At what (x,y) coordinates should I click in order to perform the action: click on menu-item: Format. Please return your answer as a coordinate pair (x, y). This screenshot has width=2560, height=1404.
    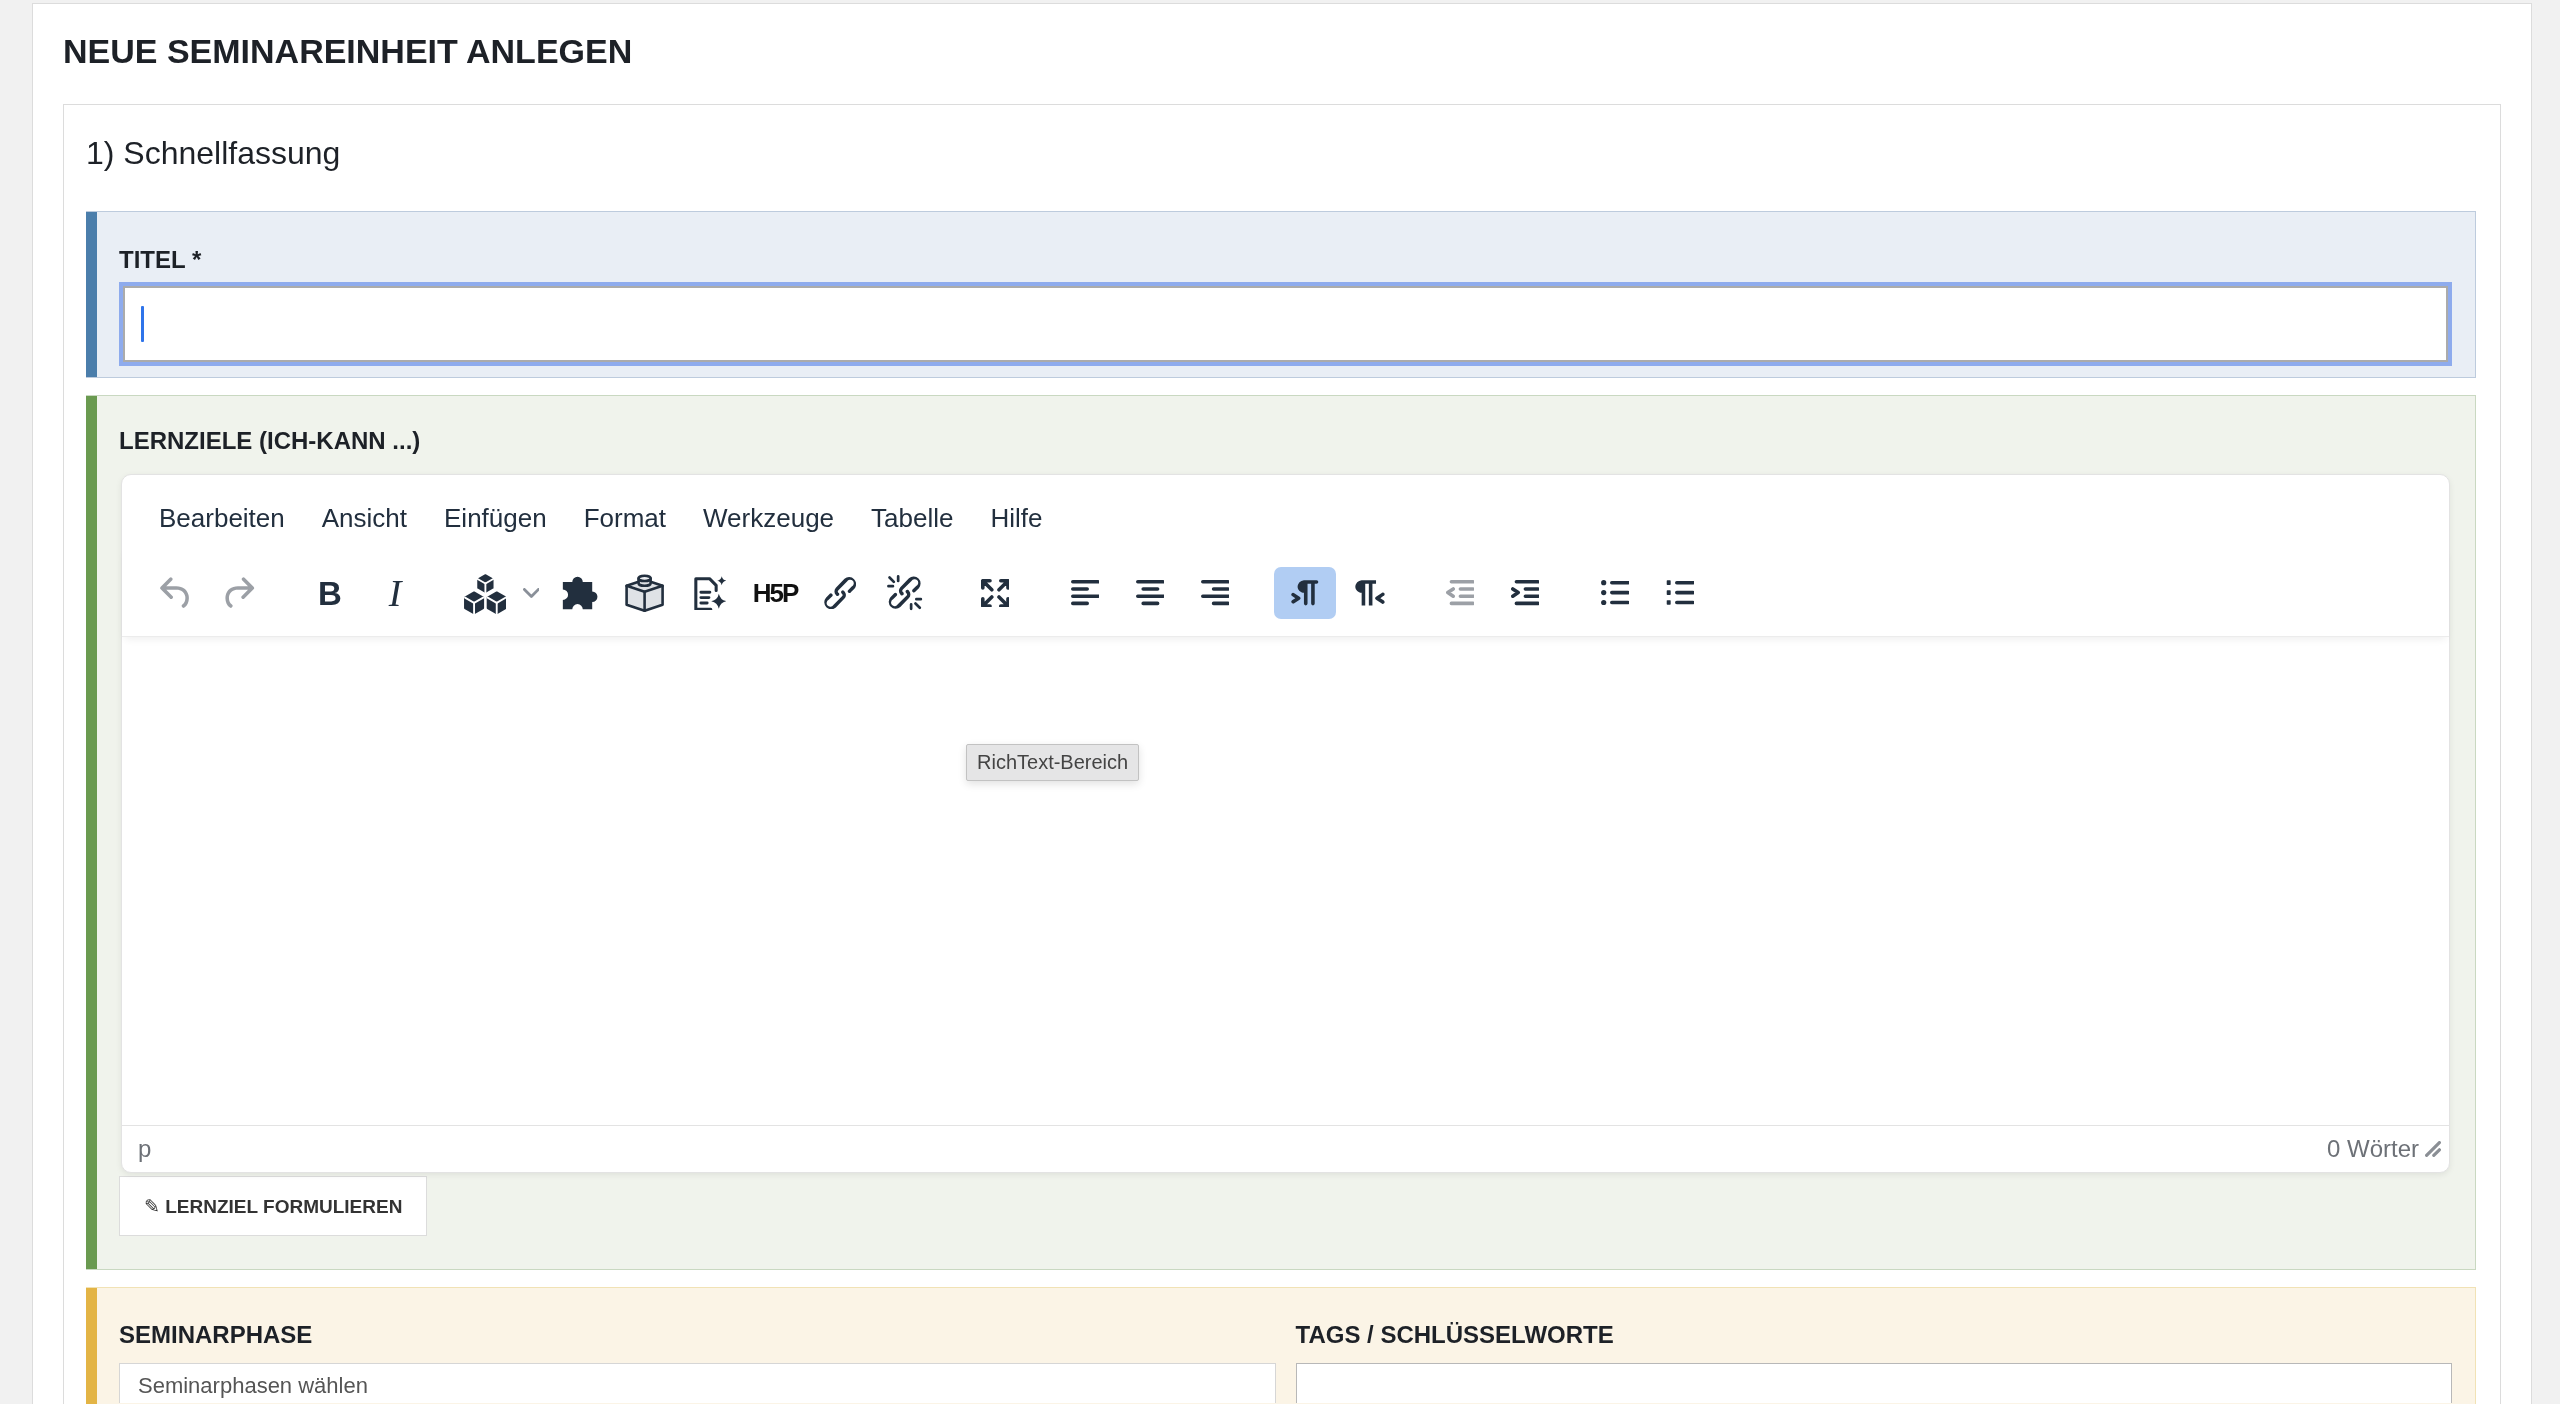
    Looking at the image, I should click on (625, 518).